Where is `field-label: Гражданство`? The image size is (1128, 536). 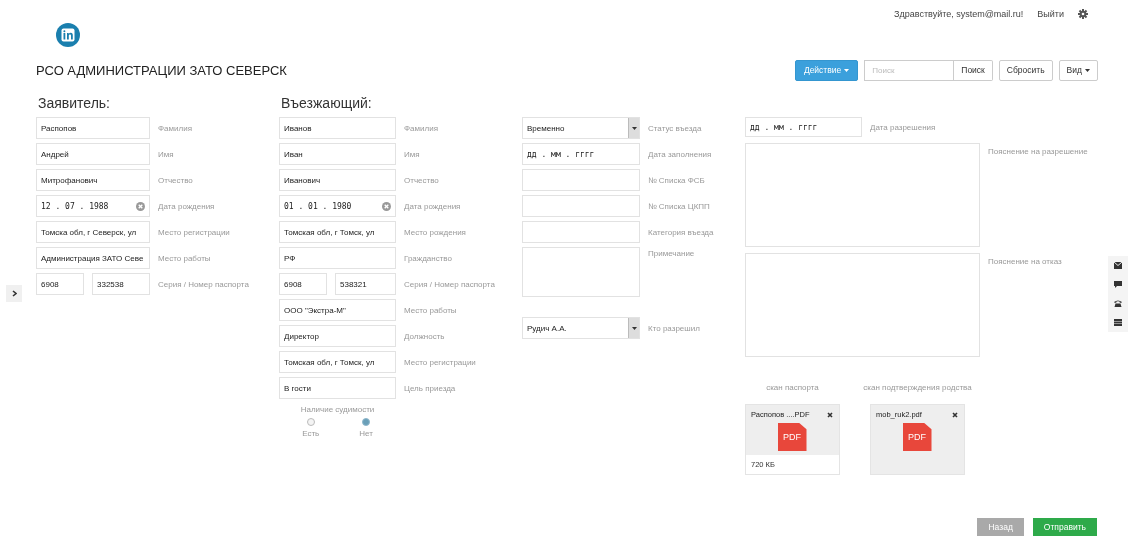
field-label: Гражданство is located at coordinates (428, 258).